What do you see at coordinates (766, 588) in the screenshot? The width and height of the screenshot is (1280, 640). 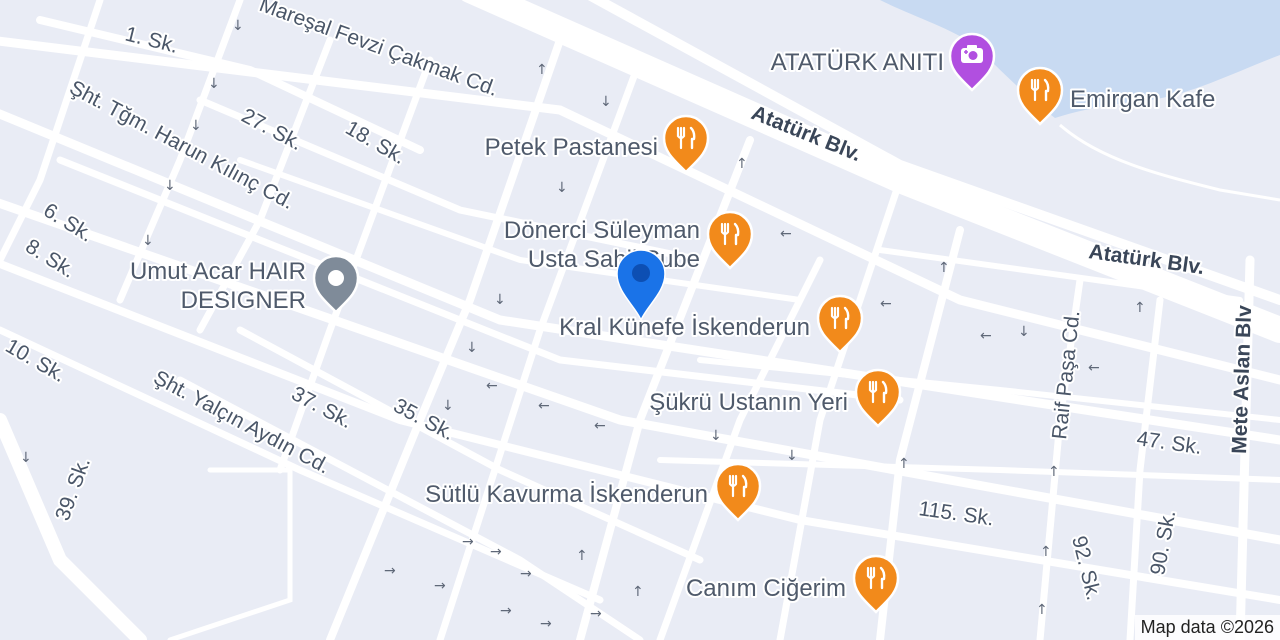 I see `poi-label: Canım Ciğerim` at bounding box center [766, 588].